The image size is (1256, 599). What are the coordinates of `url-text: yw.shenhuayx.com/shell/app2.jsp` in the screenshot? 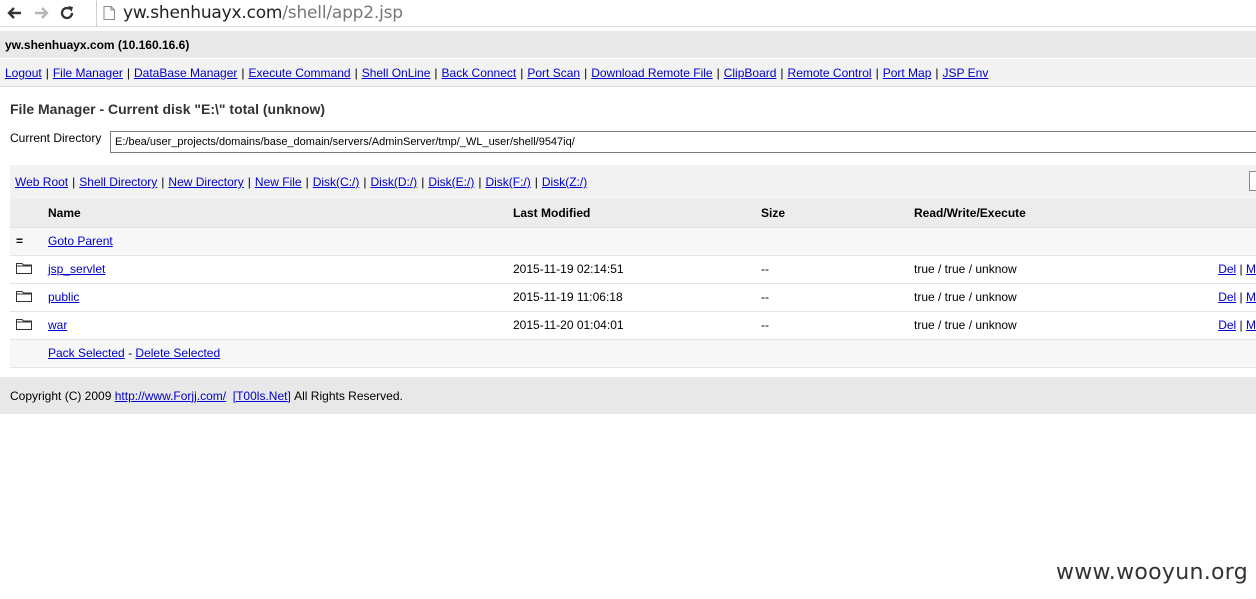 It's located at (263, 13).